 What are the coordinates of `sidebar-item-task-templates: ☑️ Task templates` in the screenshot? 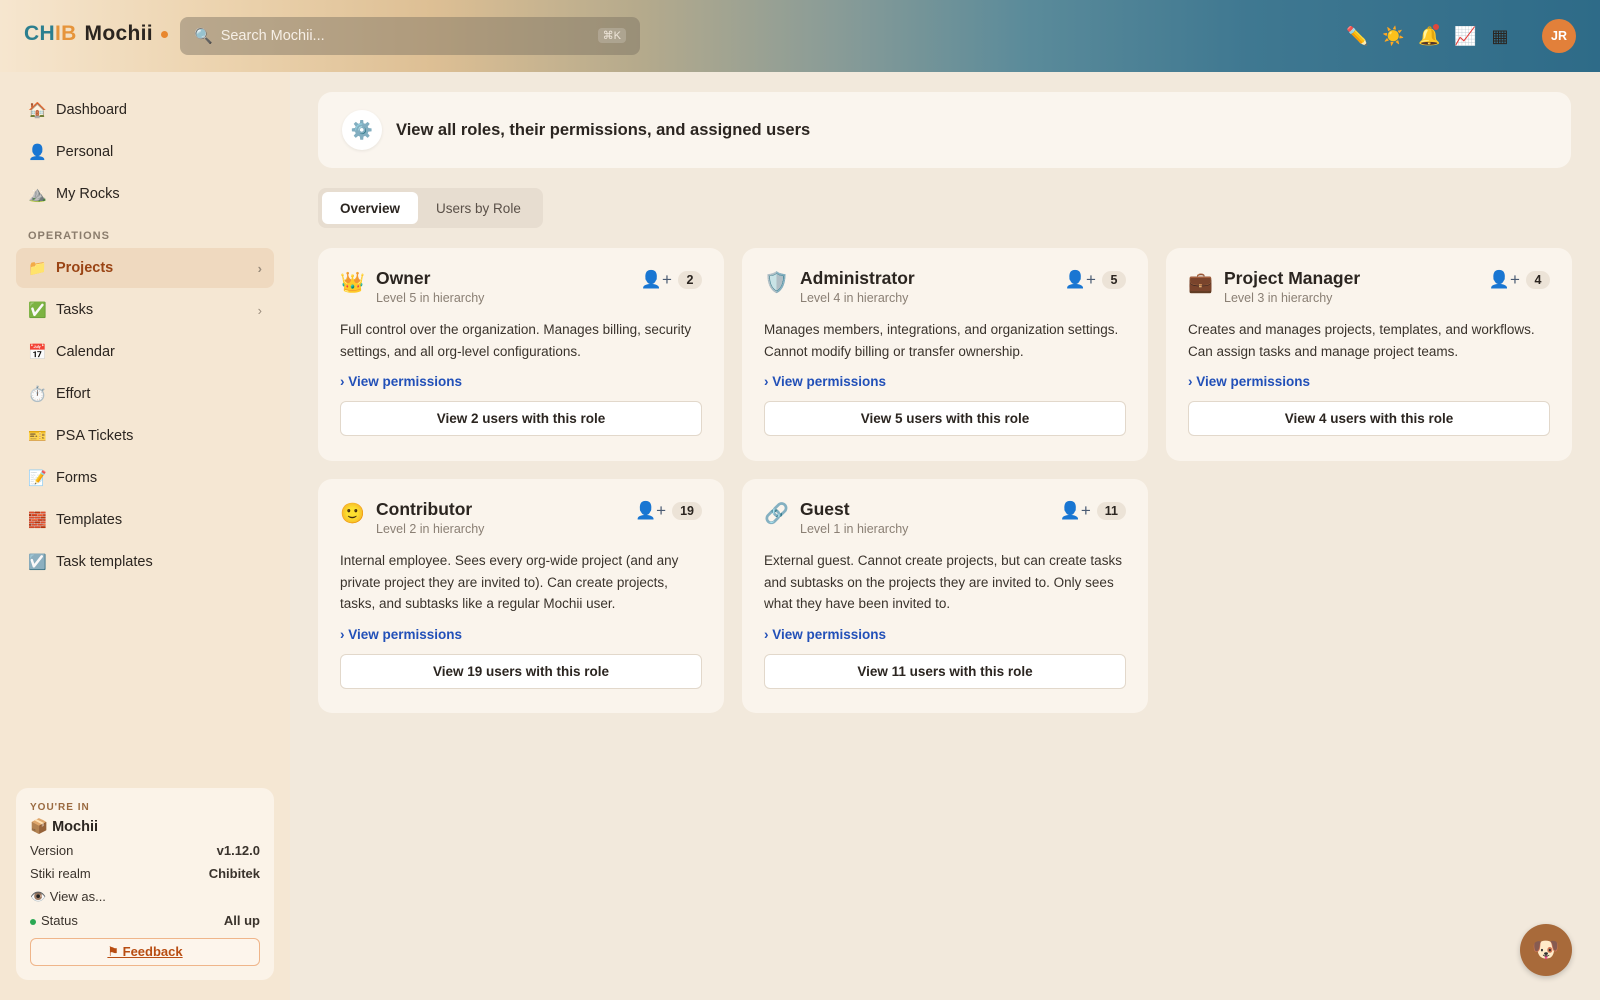 It's located at (145, 562).